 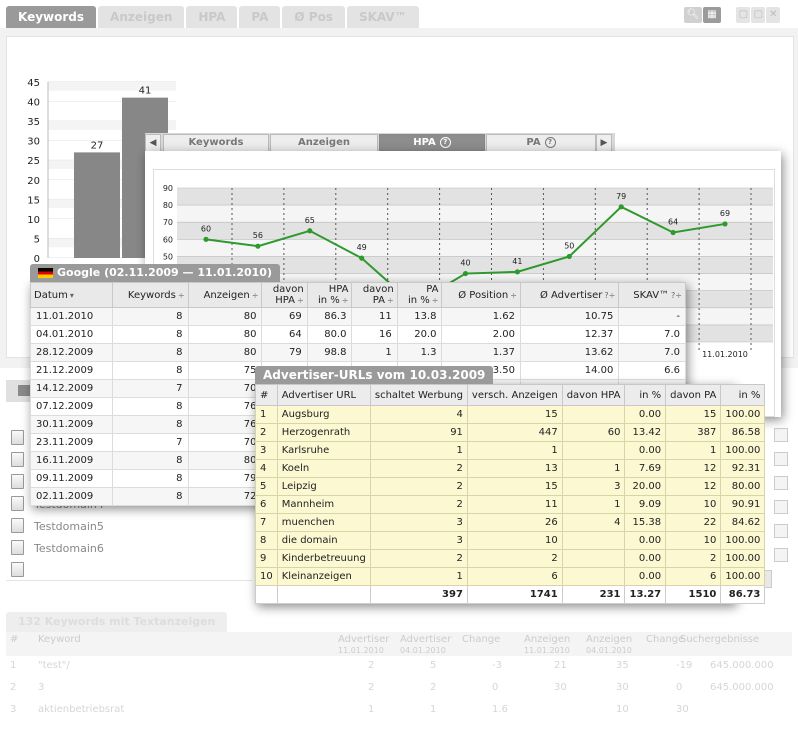 I want to click on top-tab-1: Anzeigen, so click(x=141, y=17).